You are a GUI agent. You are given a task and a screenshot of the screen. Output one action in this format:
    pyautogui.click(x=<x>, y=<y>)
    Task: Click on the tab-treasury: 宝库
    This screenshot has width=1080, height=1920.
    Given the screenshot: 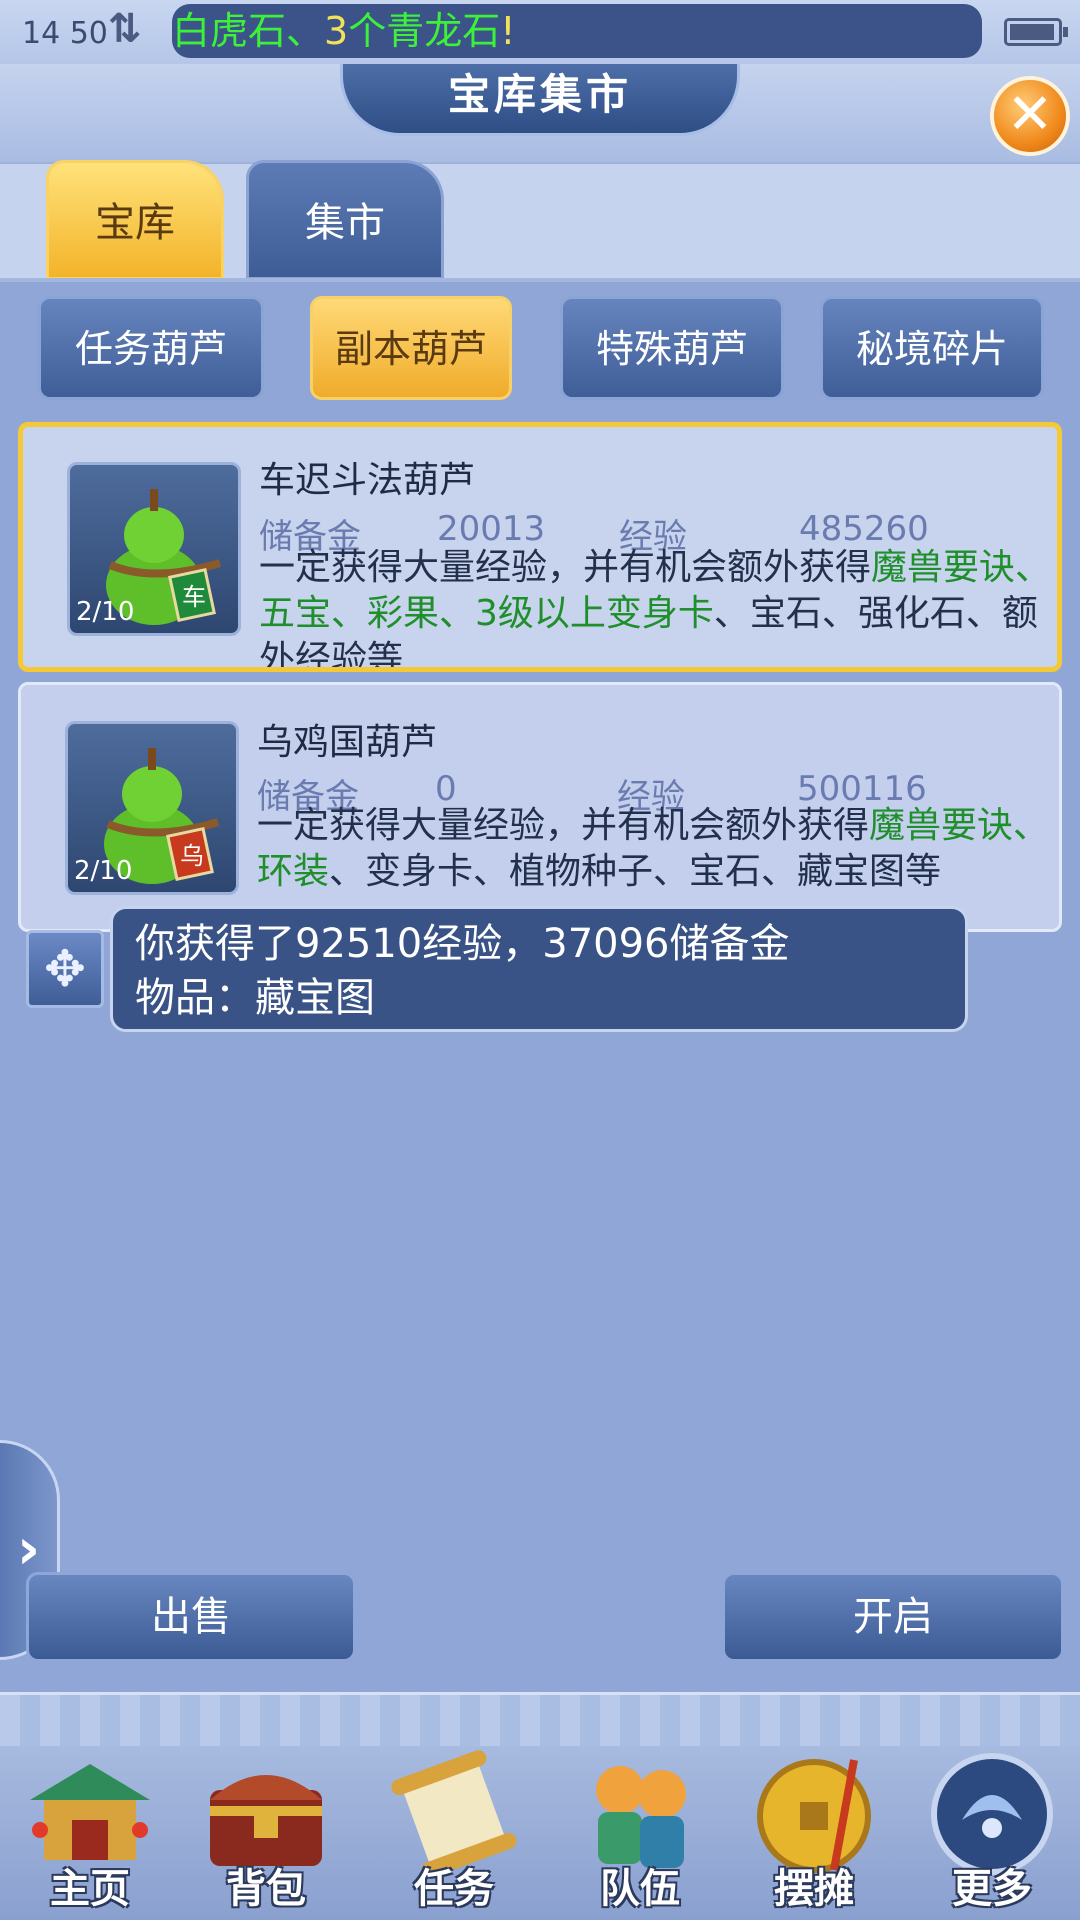 What is the action you would take?
    pyautogui.click(x=135, y=220)
    